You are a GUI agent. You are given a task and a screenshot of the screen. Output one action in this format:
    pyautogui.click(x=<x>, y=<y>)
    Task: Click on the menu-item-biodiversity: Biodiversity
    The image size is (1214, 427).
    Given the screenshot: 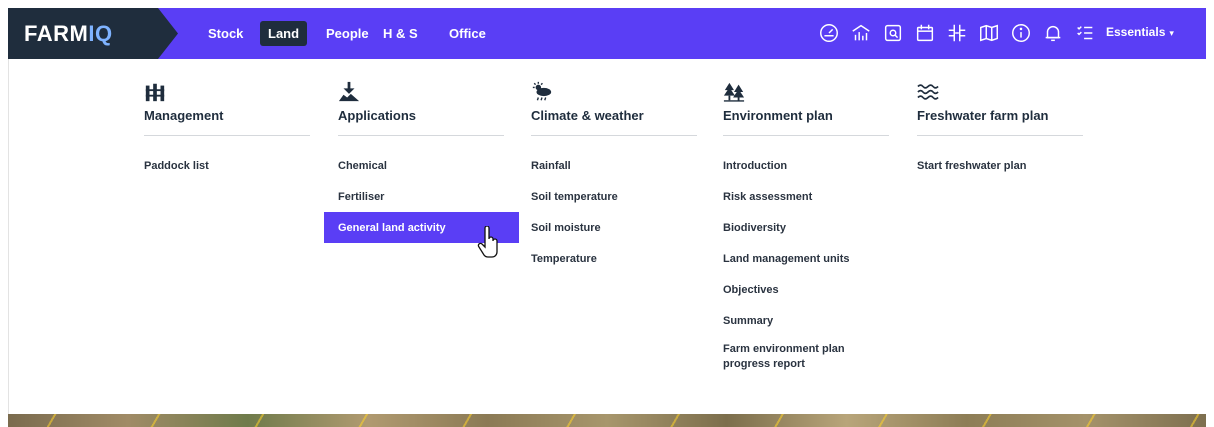 What is the action you would take?
    pyautogui.click(x=806, y=227)
    